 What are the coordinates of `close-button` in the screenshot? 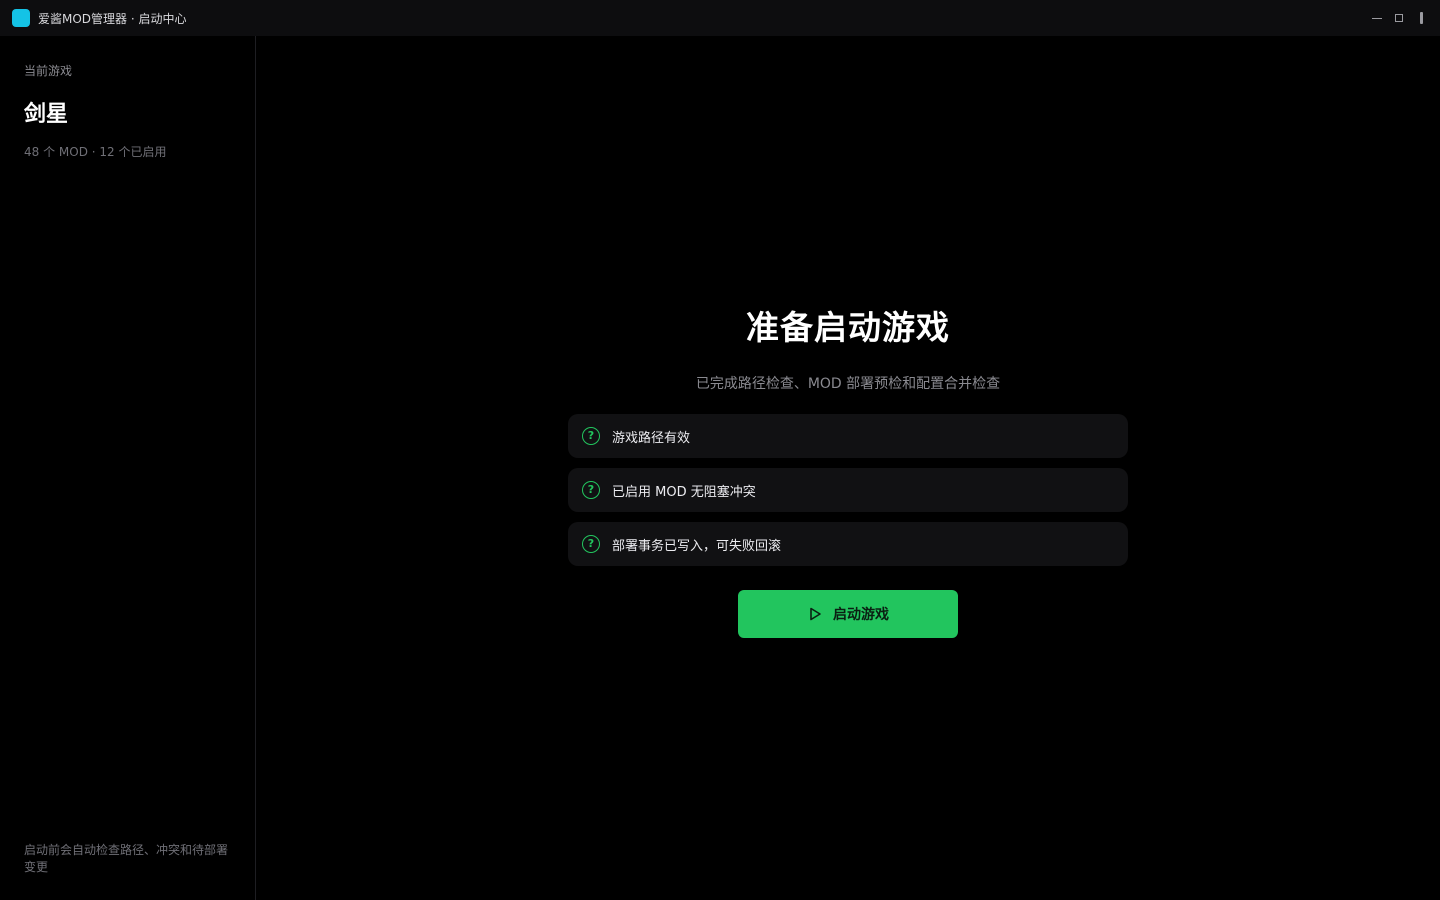 It's located at (1421, 18).